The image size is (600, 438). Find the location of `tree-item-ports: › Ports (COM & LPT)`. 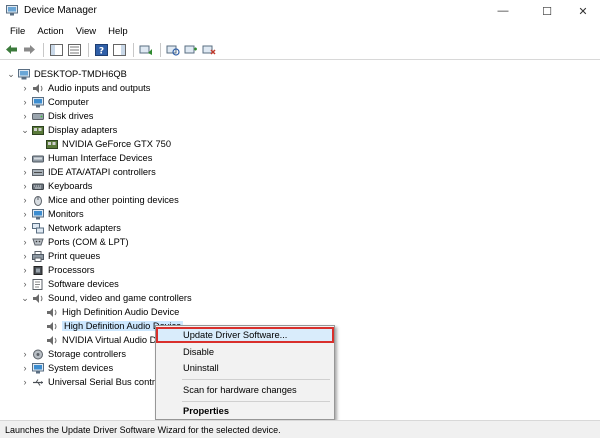

tree-item-ports: › Ports (COM & LPT) is located at coordinates (74, 242).